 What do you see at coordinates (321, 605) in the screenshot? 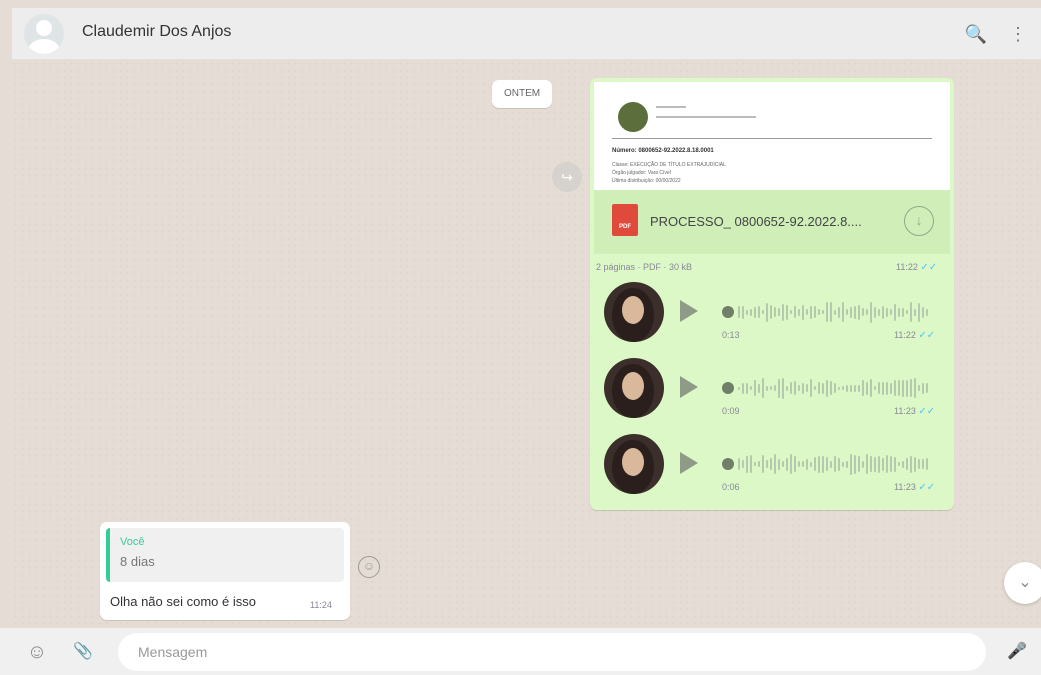
I see `message-time: 11:24` at bounding box center [321, 605].